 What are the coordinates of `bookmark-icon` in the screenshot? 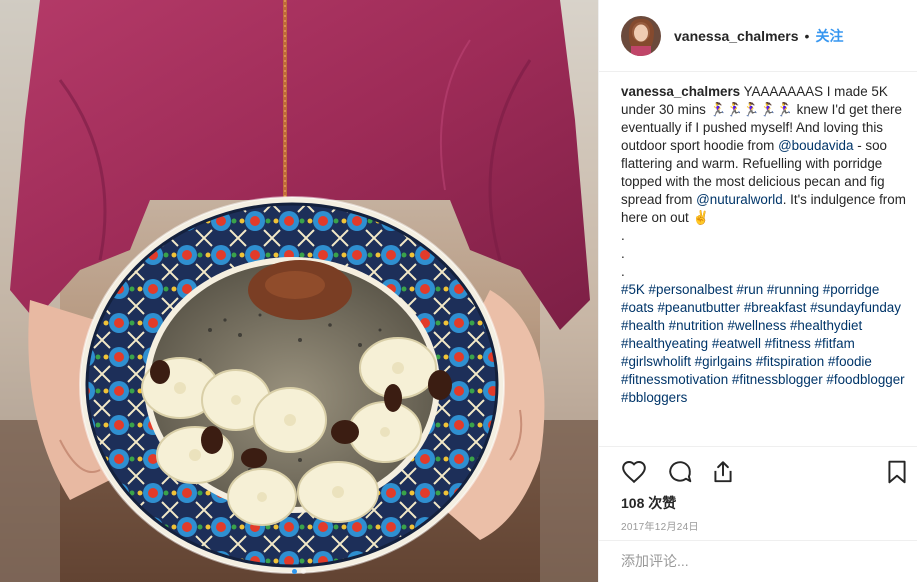 It's located at (897, 472).